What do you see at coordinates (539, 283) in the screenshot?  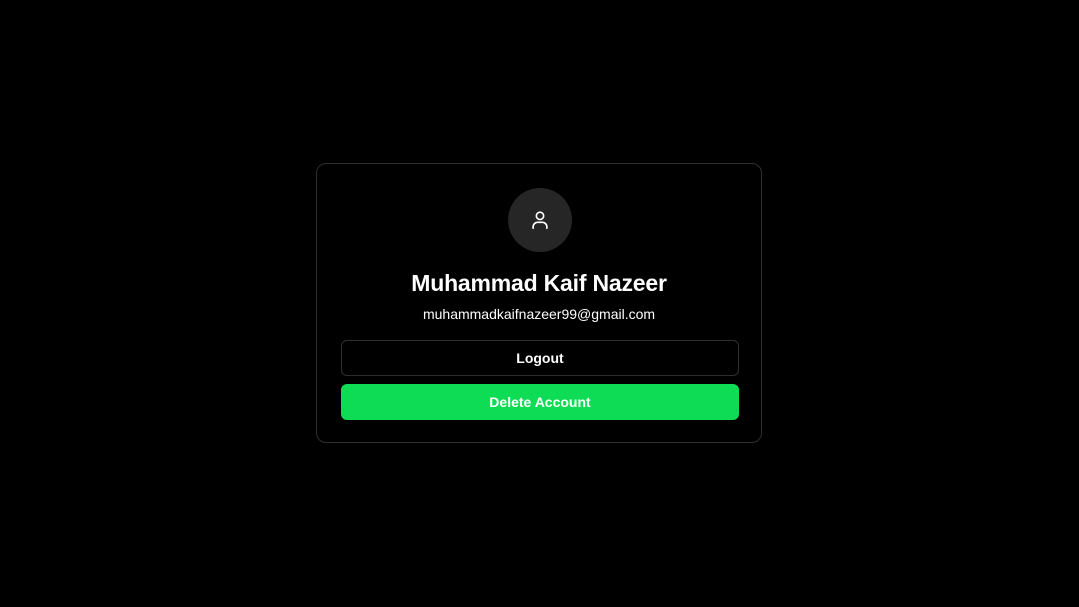 I see `profile-name: Muhammad Kaif Nazeer` at bounding box center [539, 283].